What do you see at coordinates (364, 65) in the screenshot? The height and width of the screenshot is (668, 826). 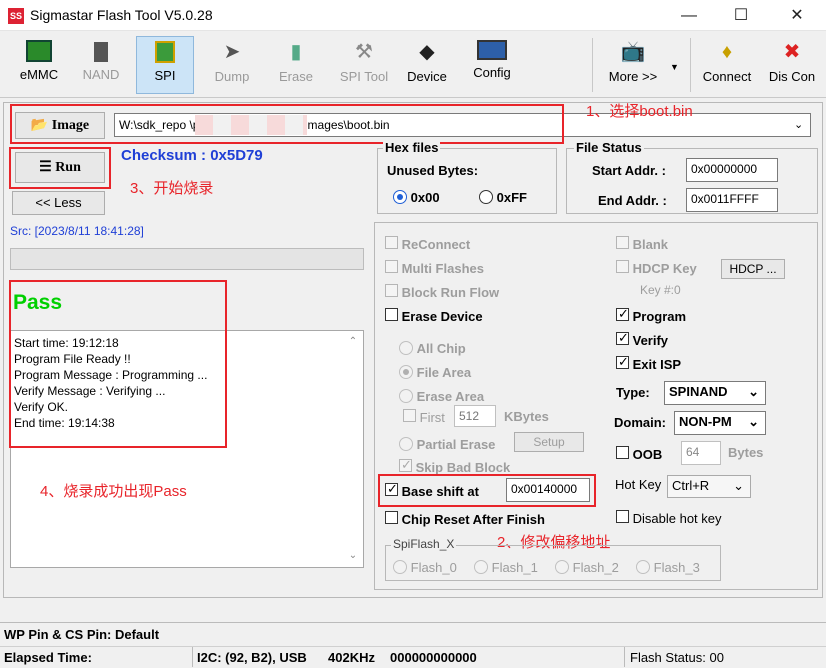 I see `spi-tool-button: ⚒ SPI Tool` at bounding box center [364, 65].